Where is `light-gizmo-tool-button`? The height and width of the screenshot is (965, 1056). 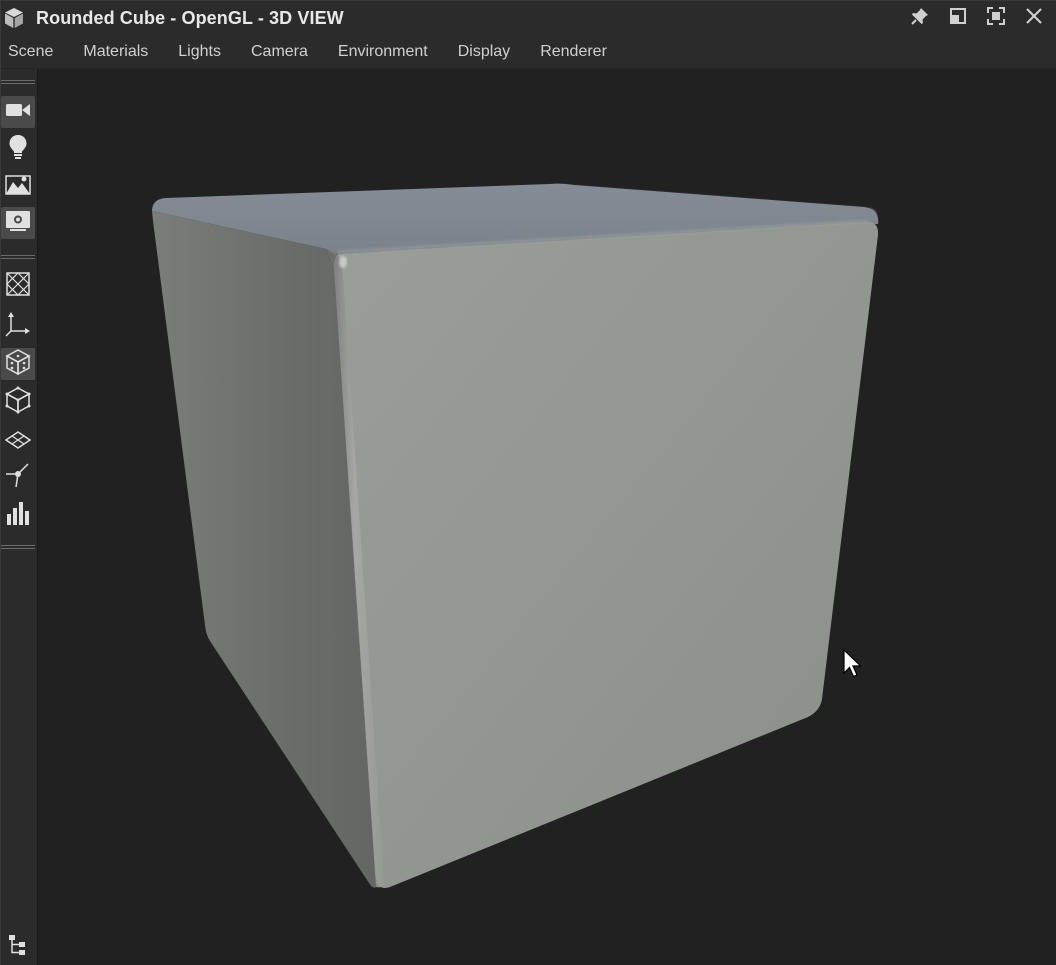 light-gizmo-tool-button is located at coordinates (18, 477).